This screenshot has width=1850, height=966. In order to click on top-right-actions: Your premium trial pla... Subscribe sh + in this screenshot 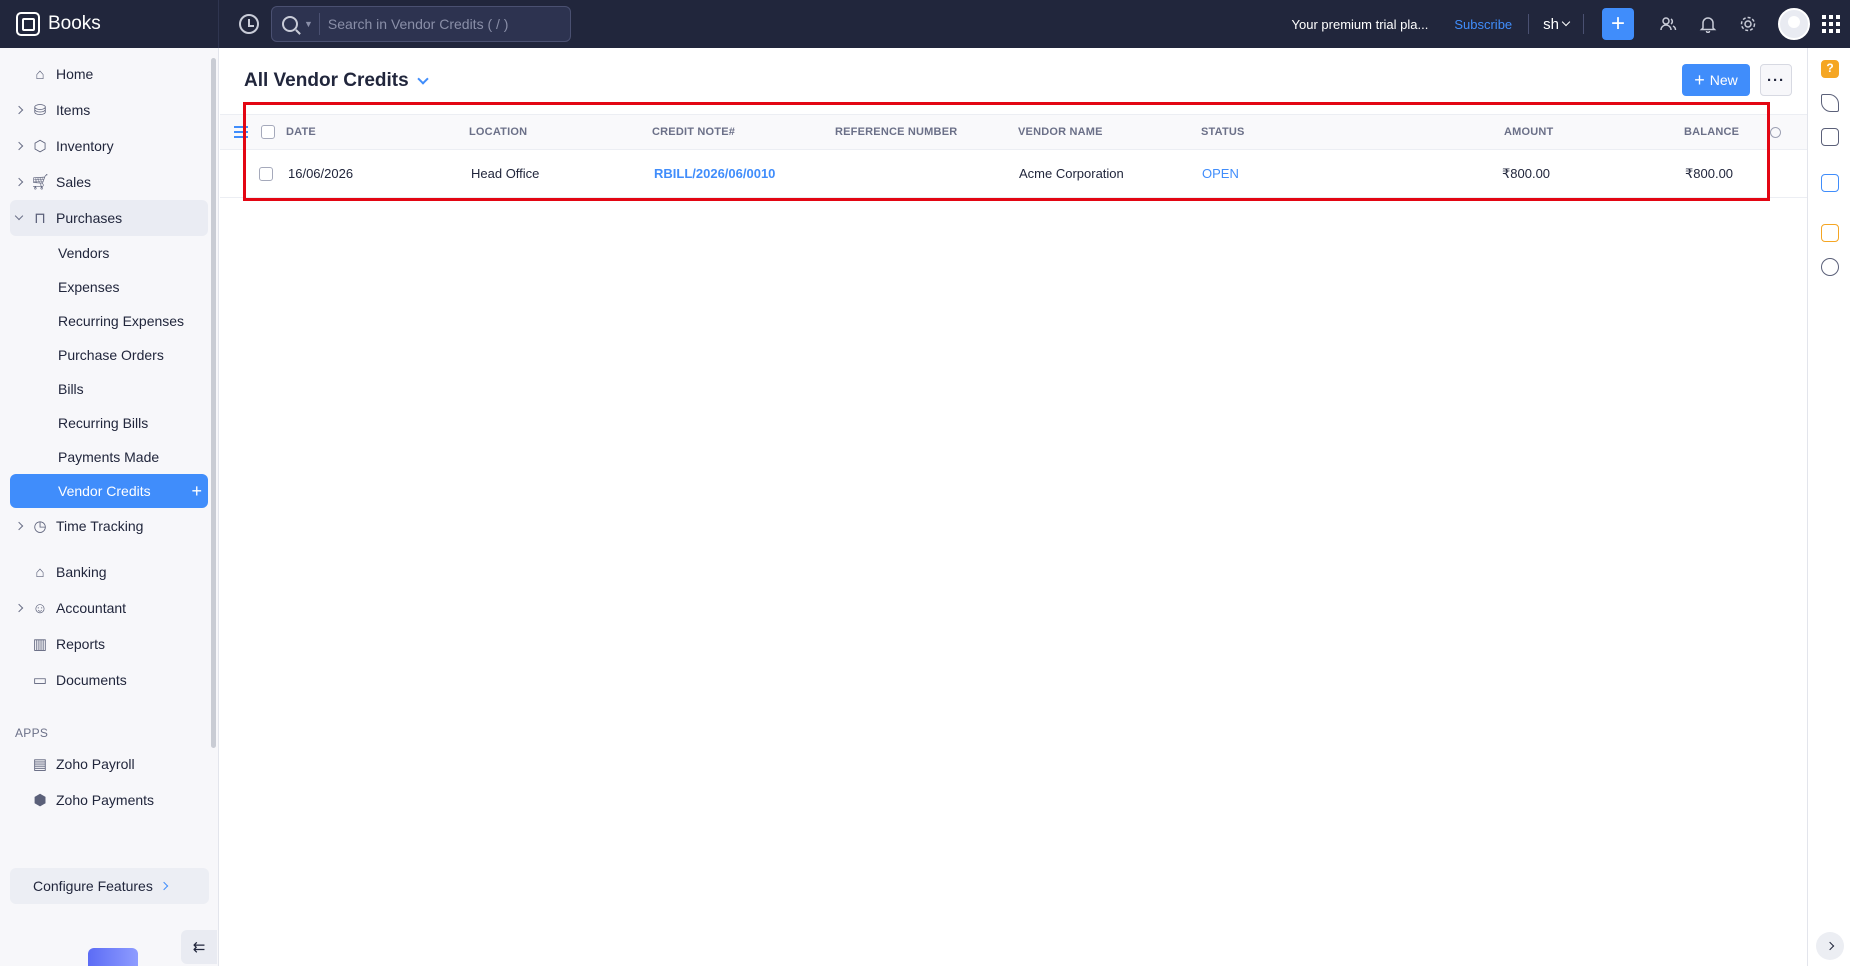, I will do `click(1571, 24)`.